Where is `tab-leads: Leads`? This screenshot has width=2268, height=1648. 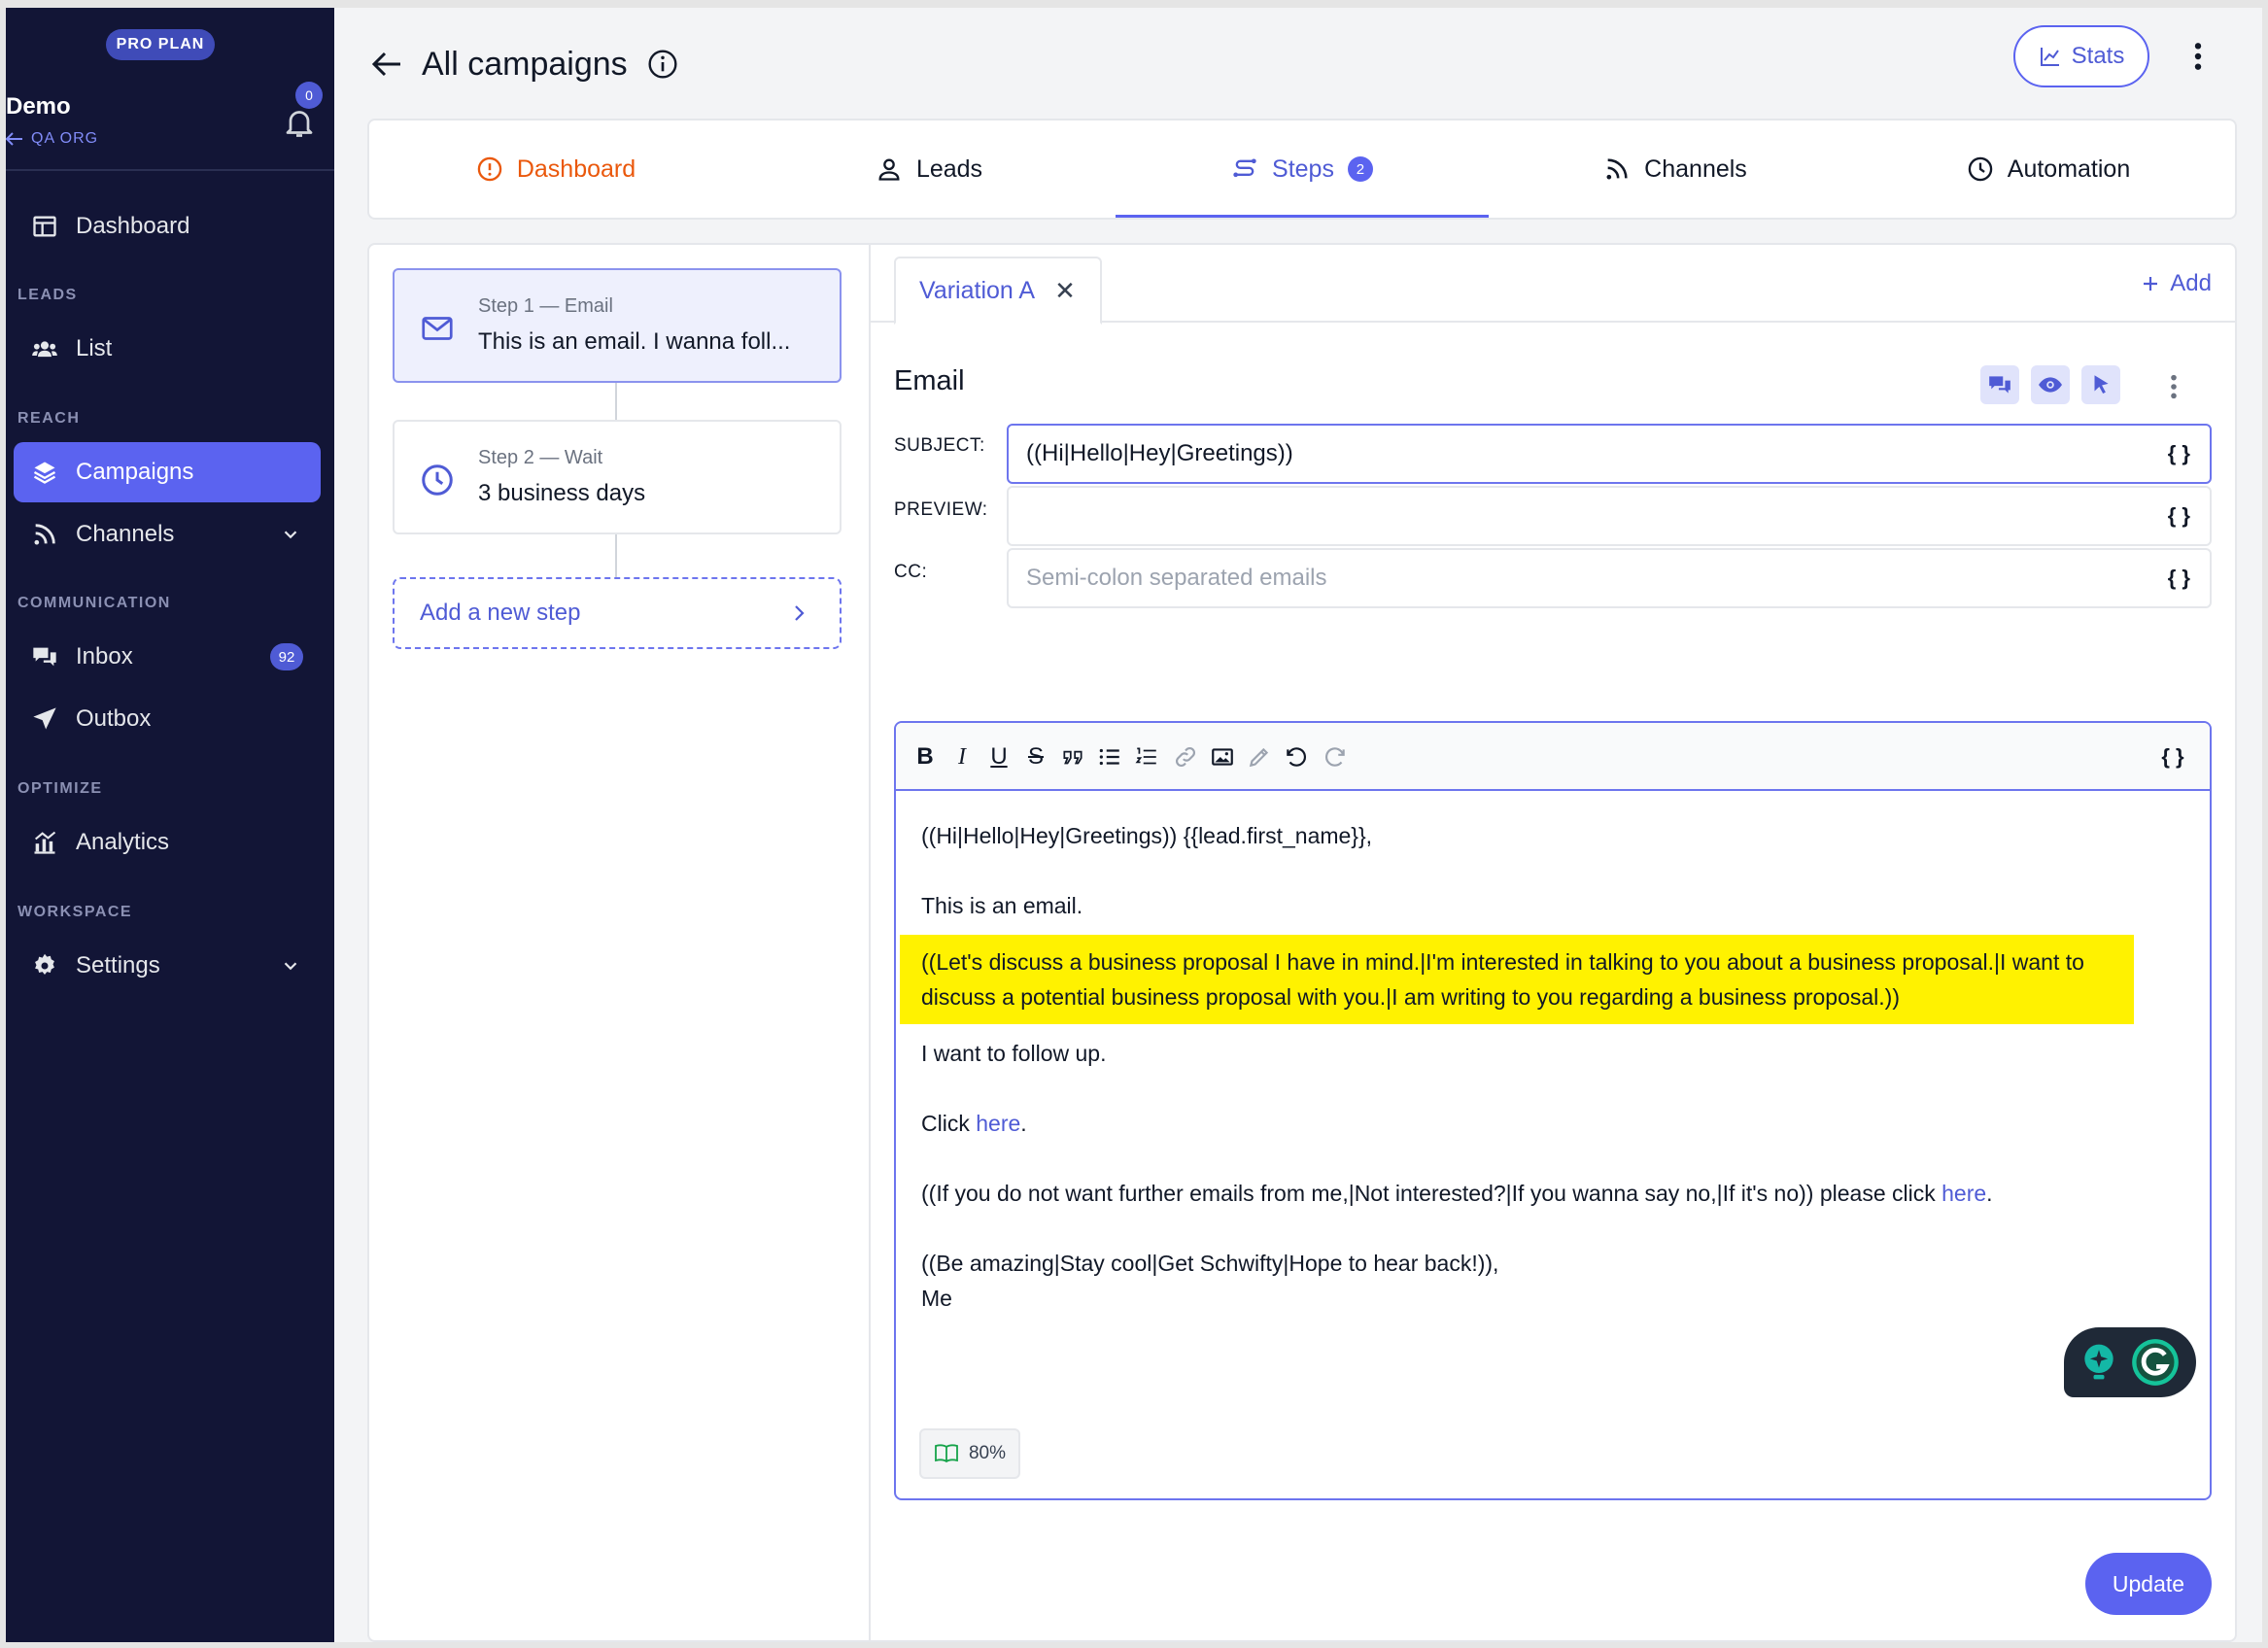
tab-leads: Leads is located at coordinates (929, 169).